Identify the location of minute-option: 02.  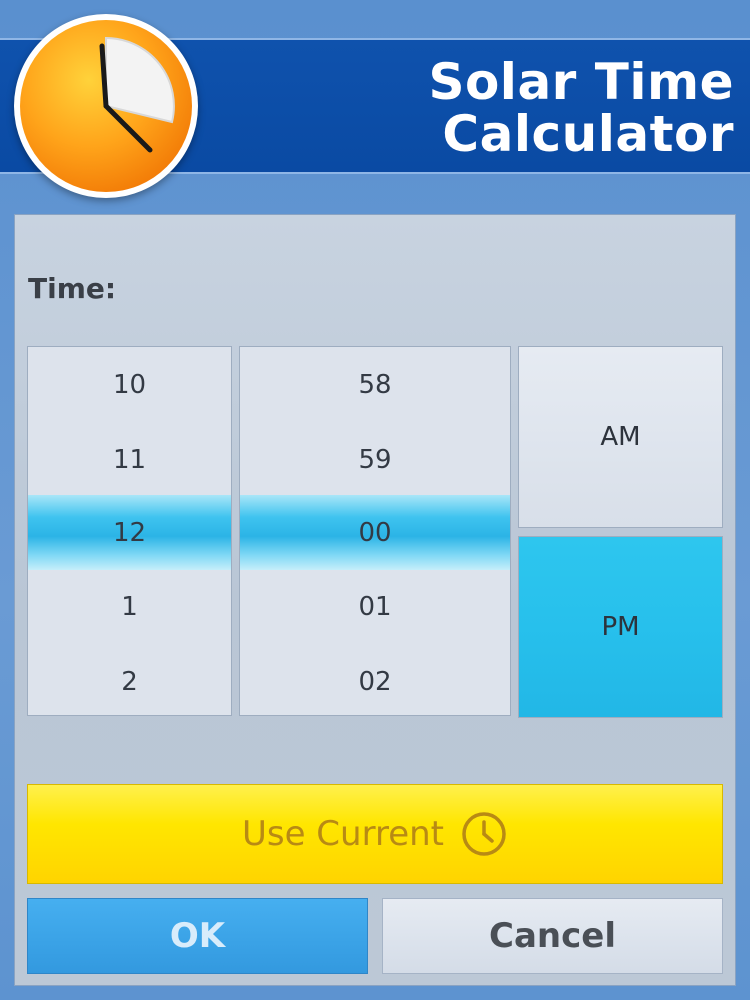
(375, 679).